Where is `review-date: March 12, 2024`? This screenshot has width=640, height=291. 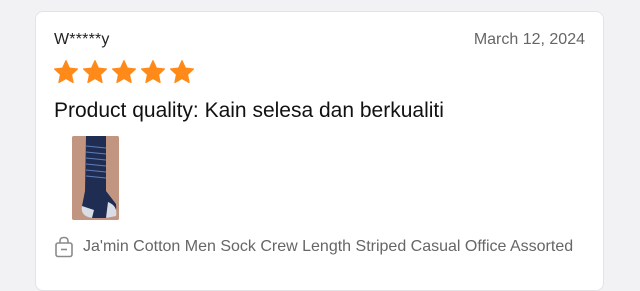 review-date: March 12, 2024 is located at coordinates (529, 39).